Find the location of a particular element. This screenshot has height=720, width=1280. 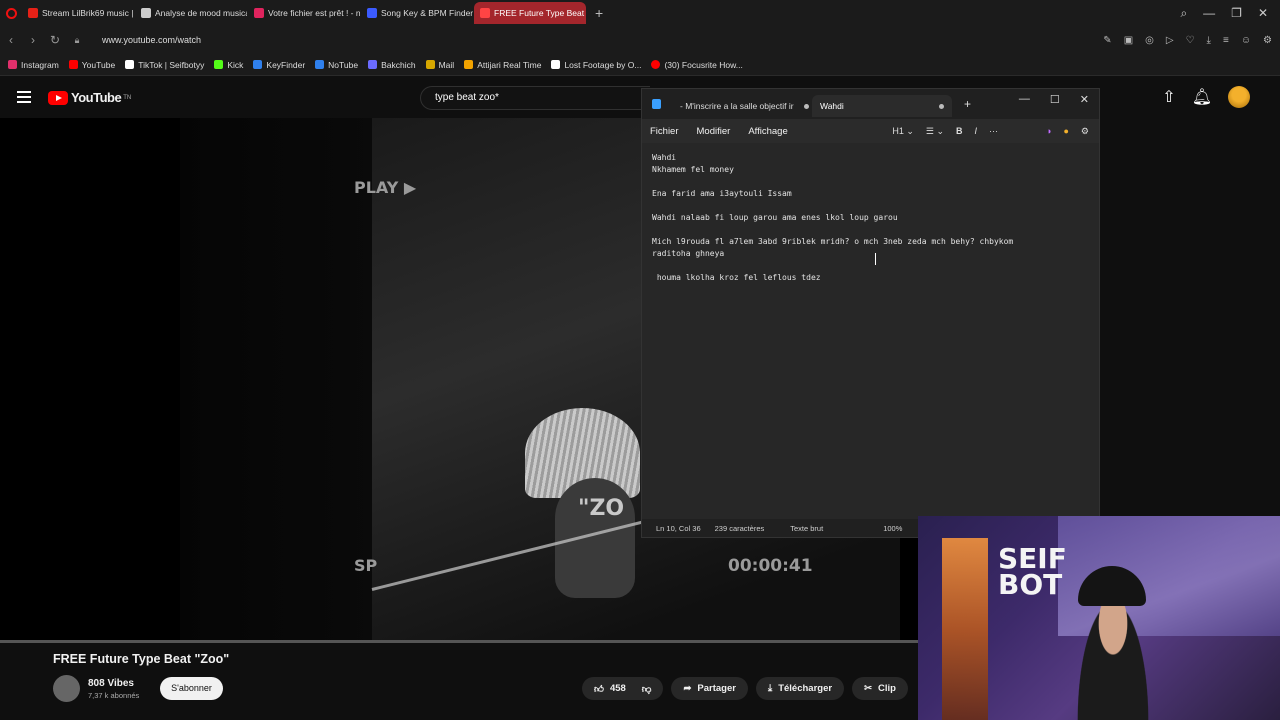

maximize-icon: ☐ is located at coordinates (1055, 99).